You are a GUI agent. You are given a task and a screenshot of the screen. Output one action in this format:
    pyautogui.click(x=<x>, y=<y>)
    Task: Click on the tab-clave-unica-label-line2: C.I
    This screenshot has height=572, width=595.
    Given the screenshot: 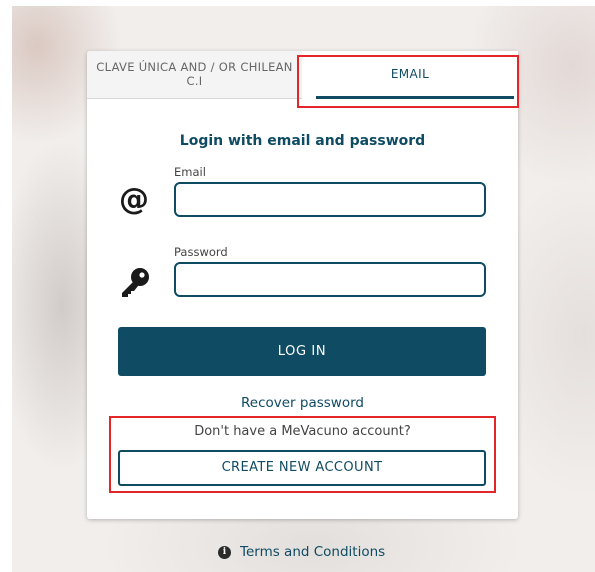 What is the action you would take?
    pyautogui.click(x=194, y=81)
    